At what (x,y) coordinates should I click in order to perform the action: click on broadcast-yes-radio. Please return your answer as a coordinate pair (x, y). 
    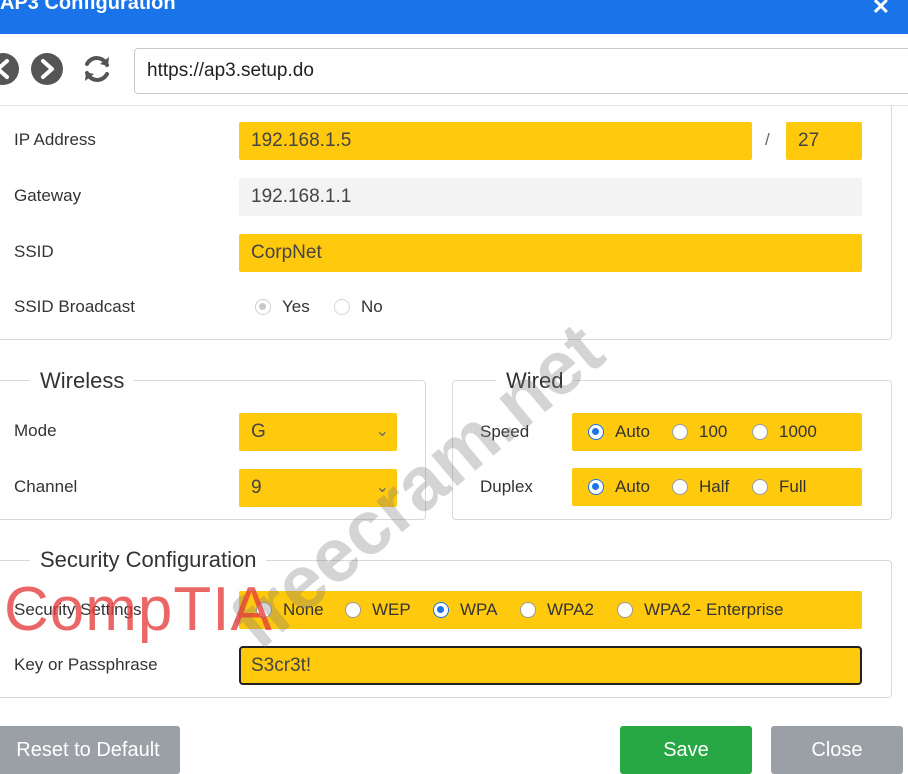
    Looking at the image, I should click on (263, 307).